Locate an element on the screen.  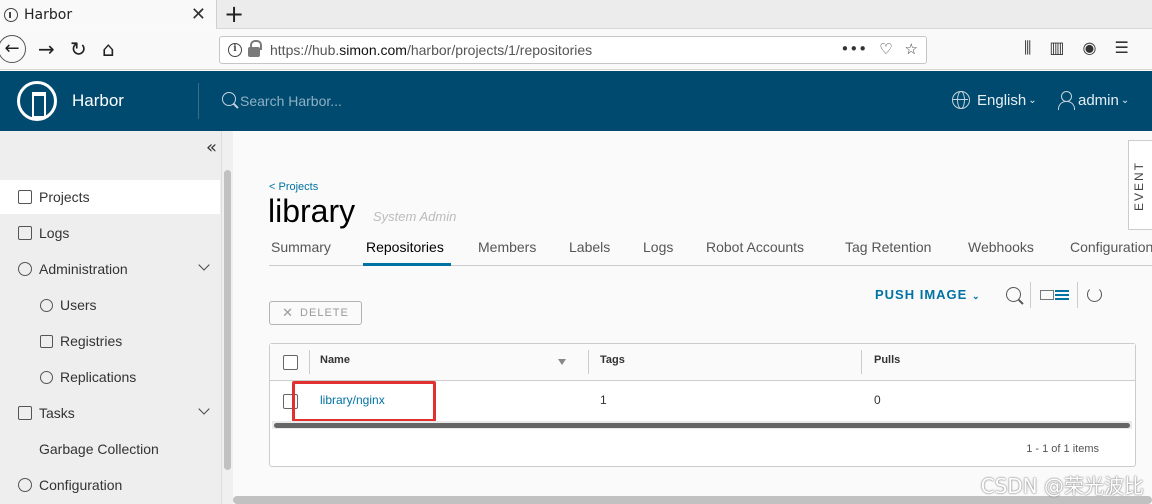
sidebar-item-registries: Registries is located at coordinates (110, 341).